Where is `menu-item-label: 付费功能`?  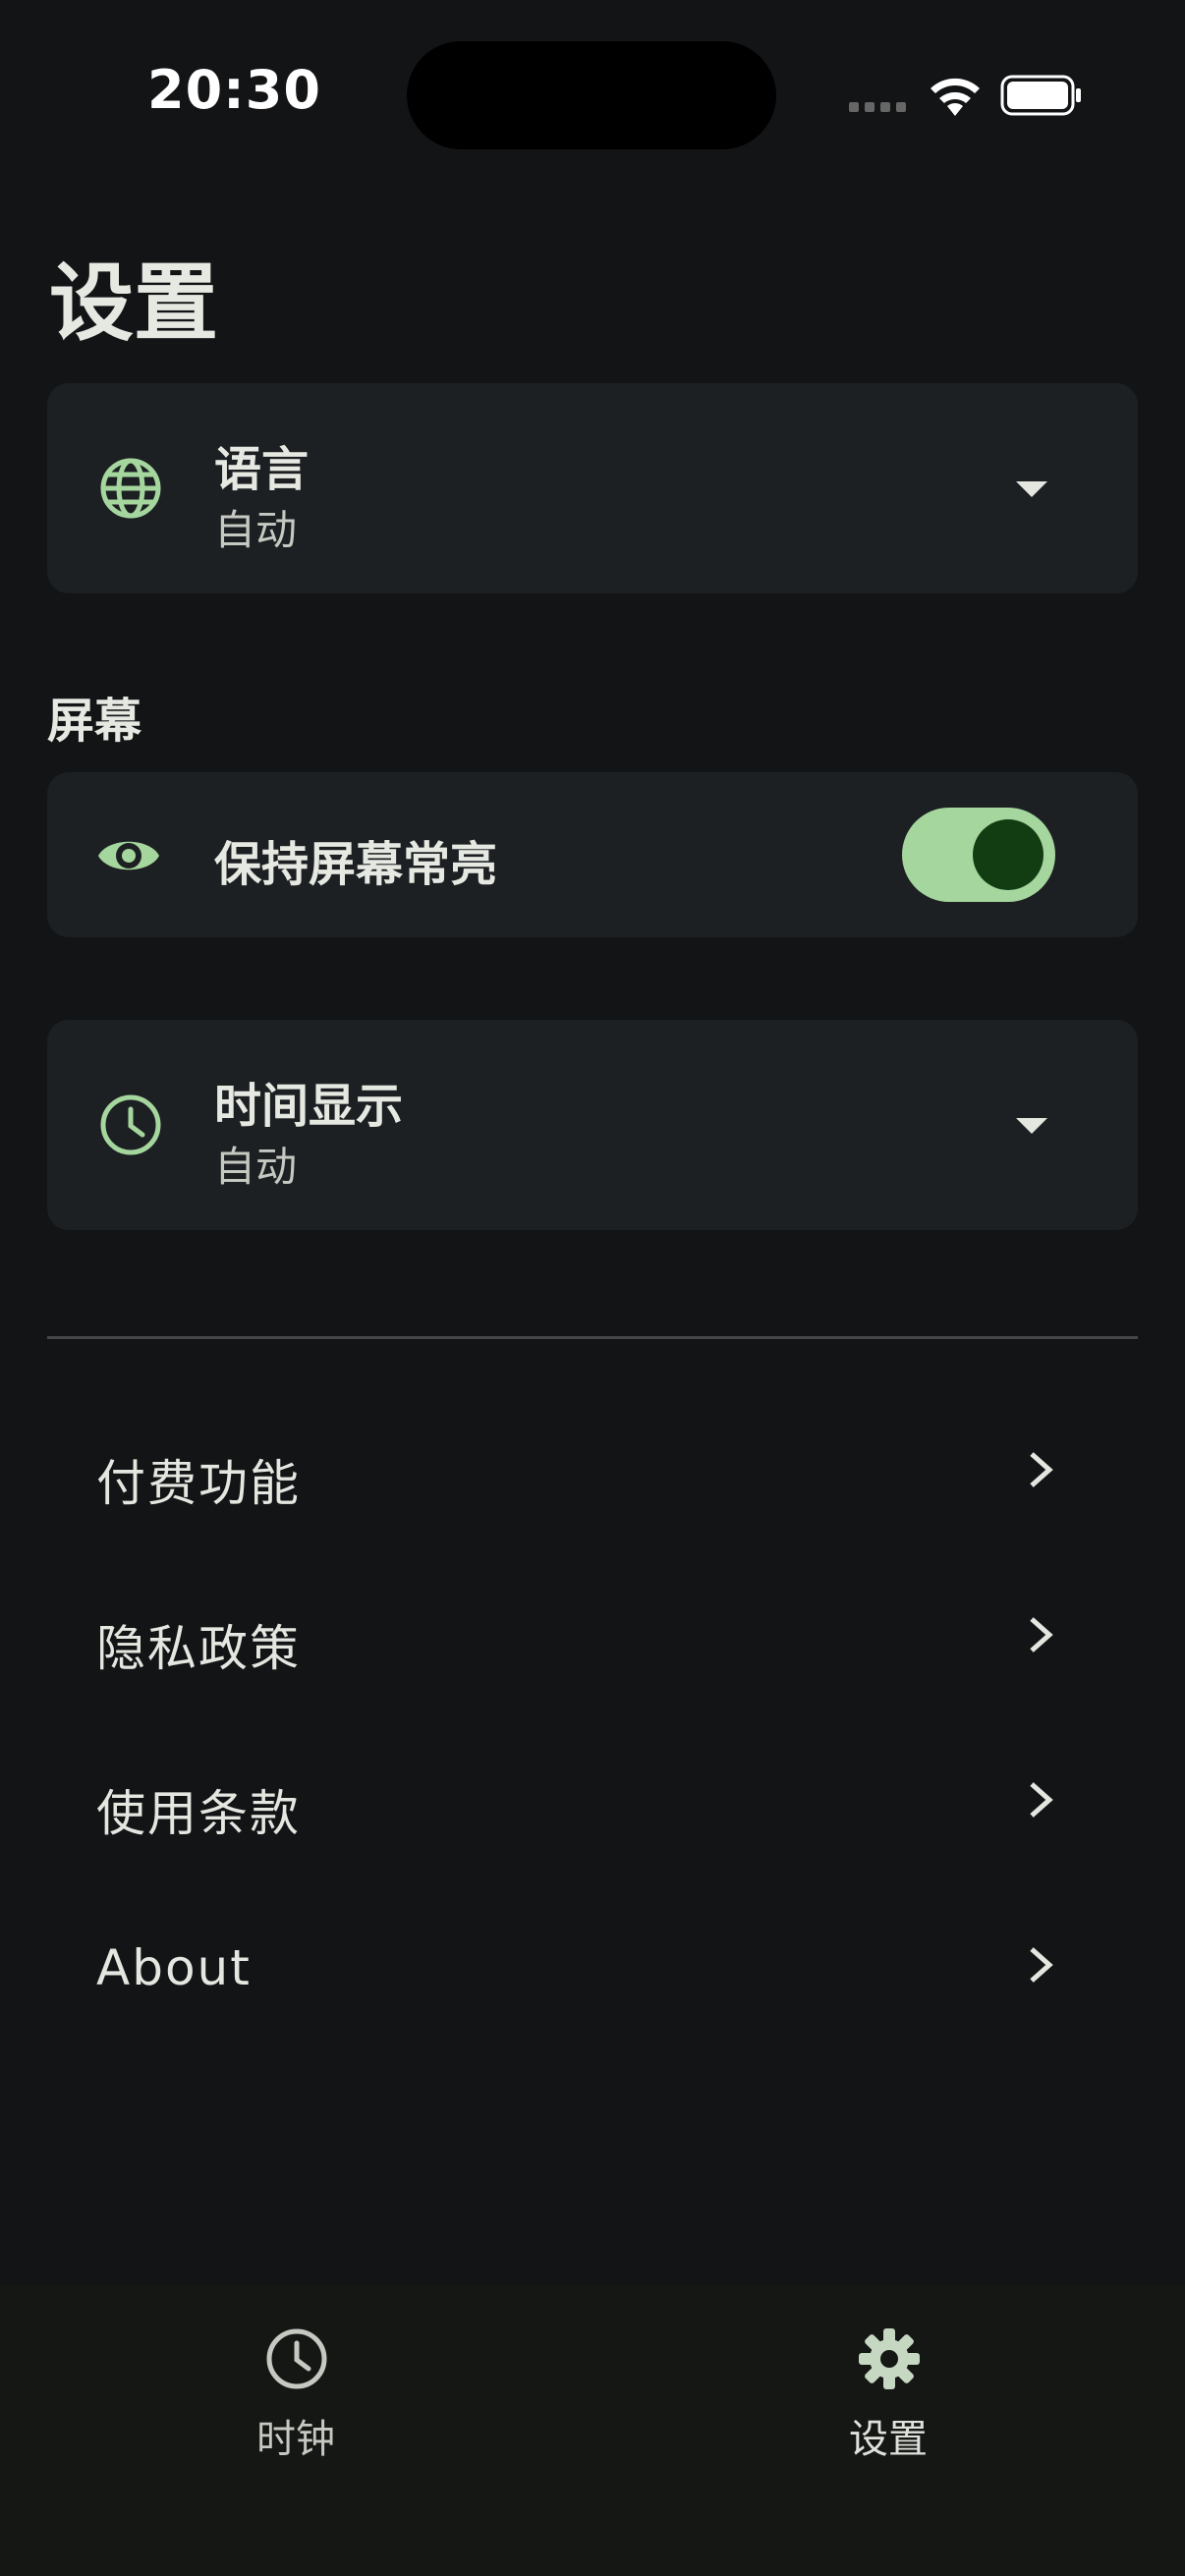 menu-item-label: 付费功能 is located at coordinates (199, 1483).